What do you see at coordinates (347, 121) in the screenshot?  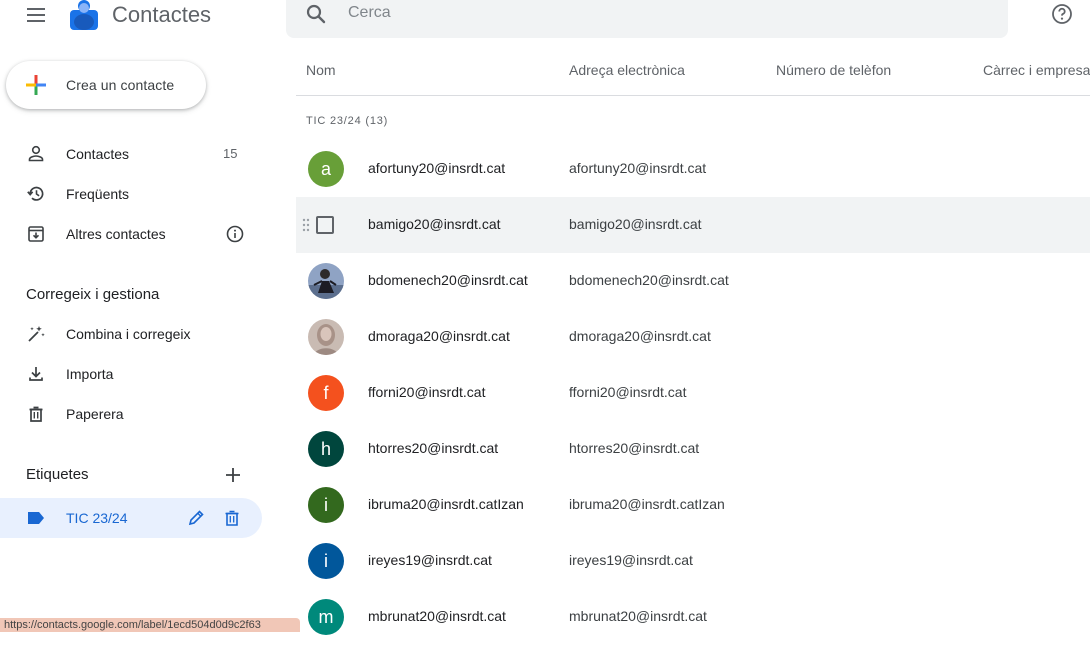 I see `group-label: TIC 23/24 (13)` at bounding box center [347, 121].